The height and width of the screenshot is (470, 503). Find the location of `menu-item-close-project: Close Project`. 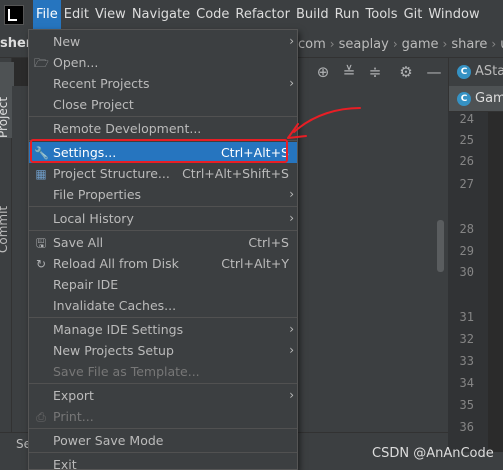

menu-item-close-project: Close Project is located at coordinates (163, 104).